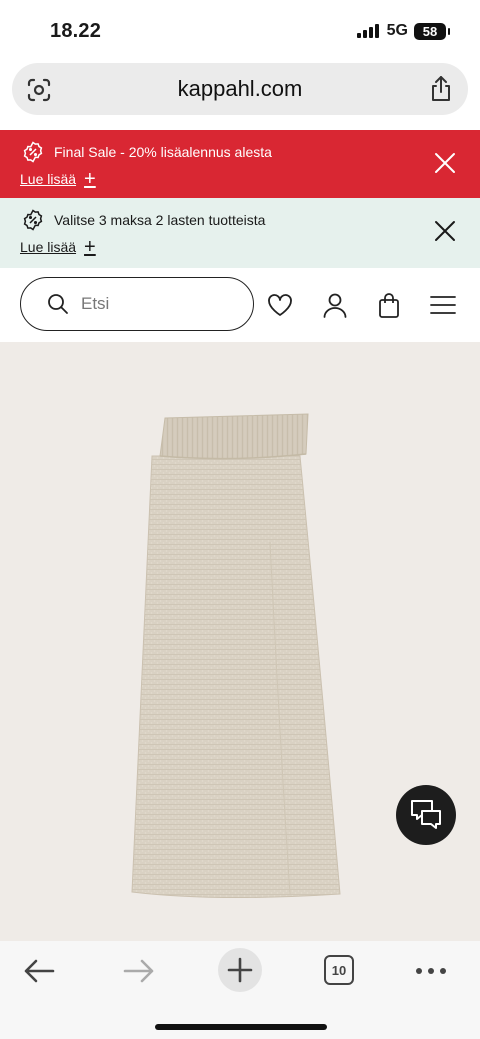  I want to click on chat-icon, so click(426, 815).